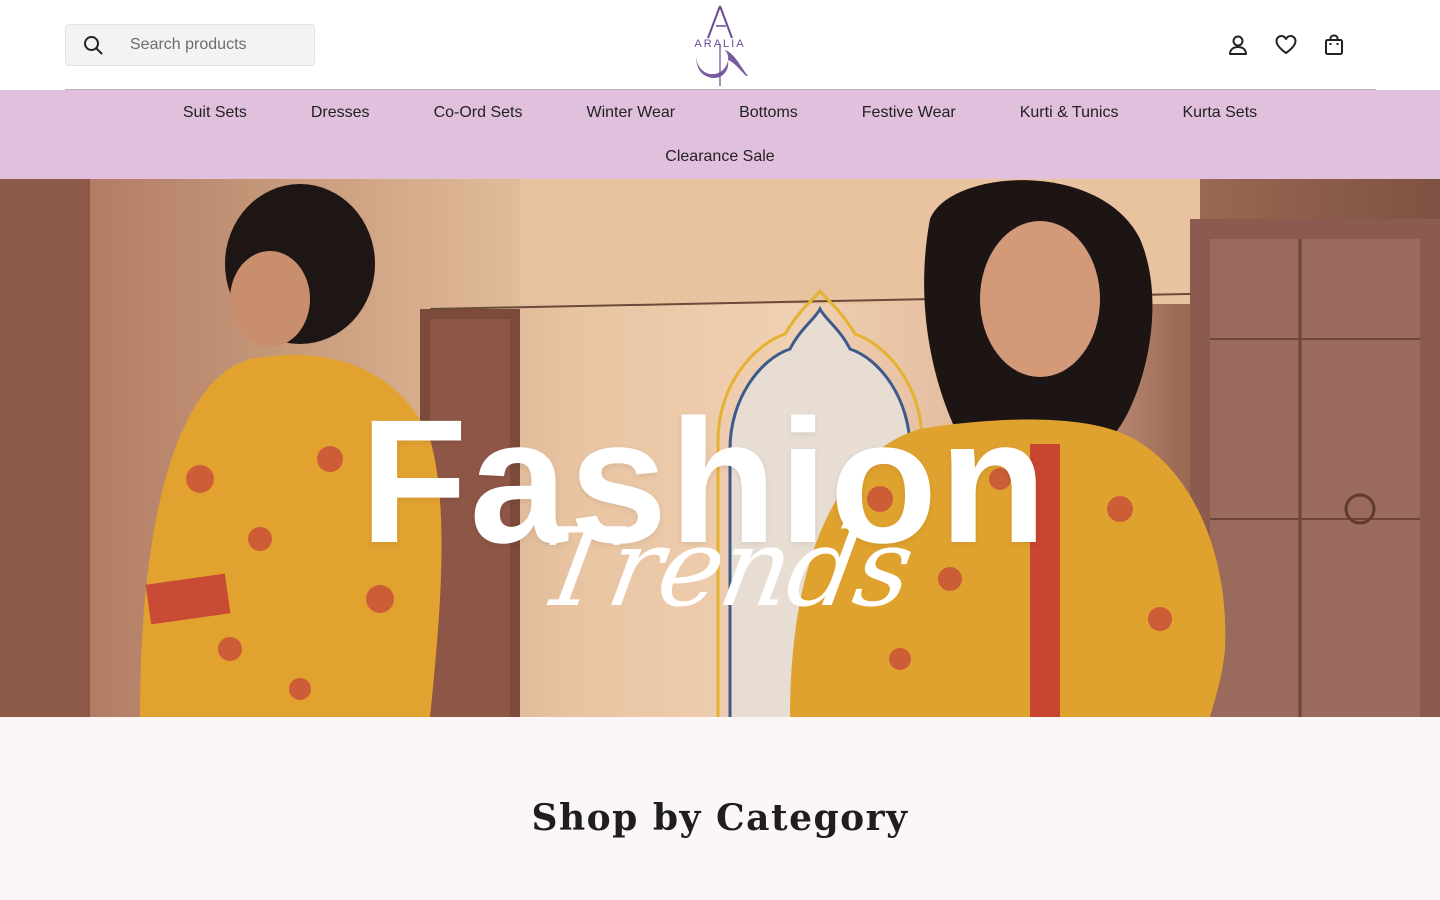 This screenshot has height=900, width=1440. Describe the element at coordinates (768, 113) in the screenshot. I see `nav-item-bottoms: Bottoms` at that location.